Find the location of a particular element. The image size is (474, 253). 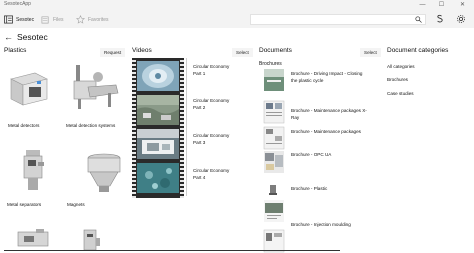

page-title: Sesotec is located at coordinates (32, 37).